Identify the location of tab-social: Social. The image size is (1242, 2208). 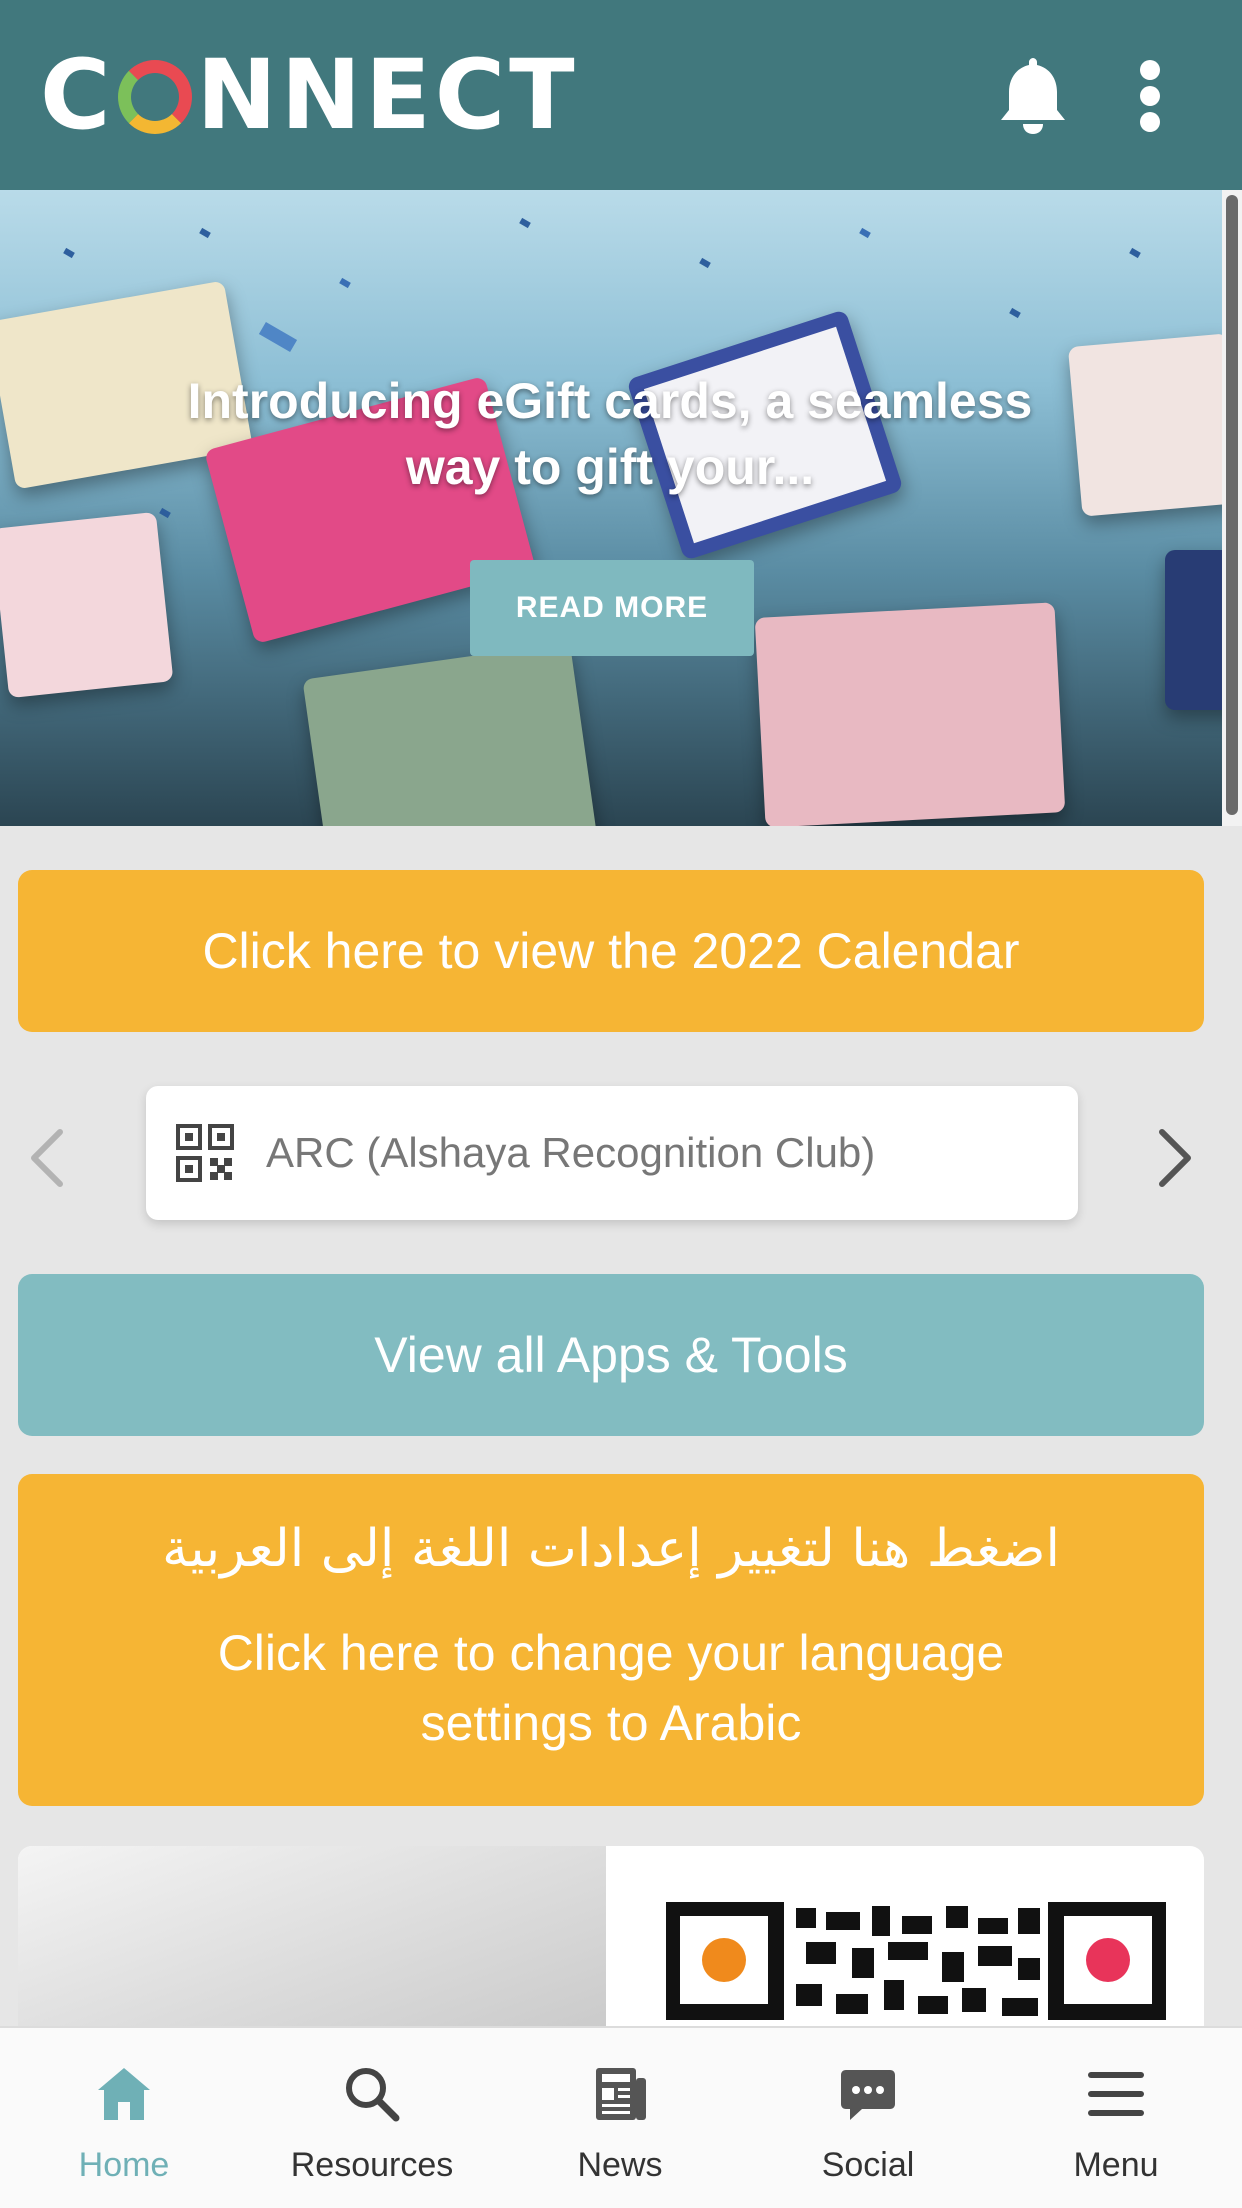
(868, 2118).